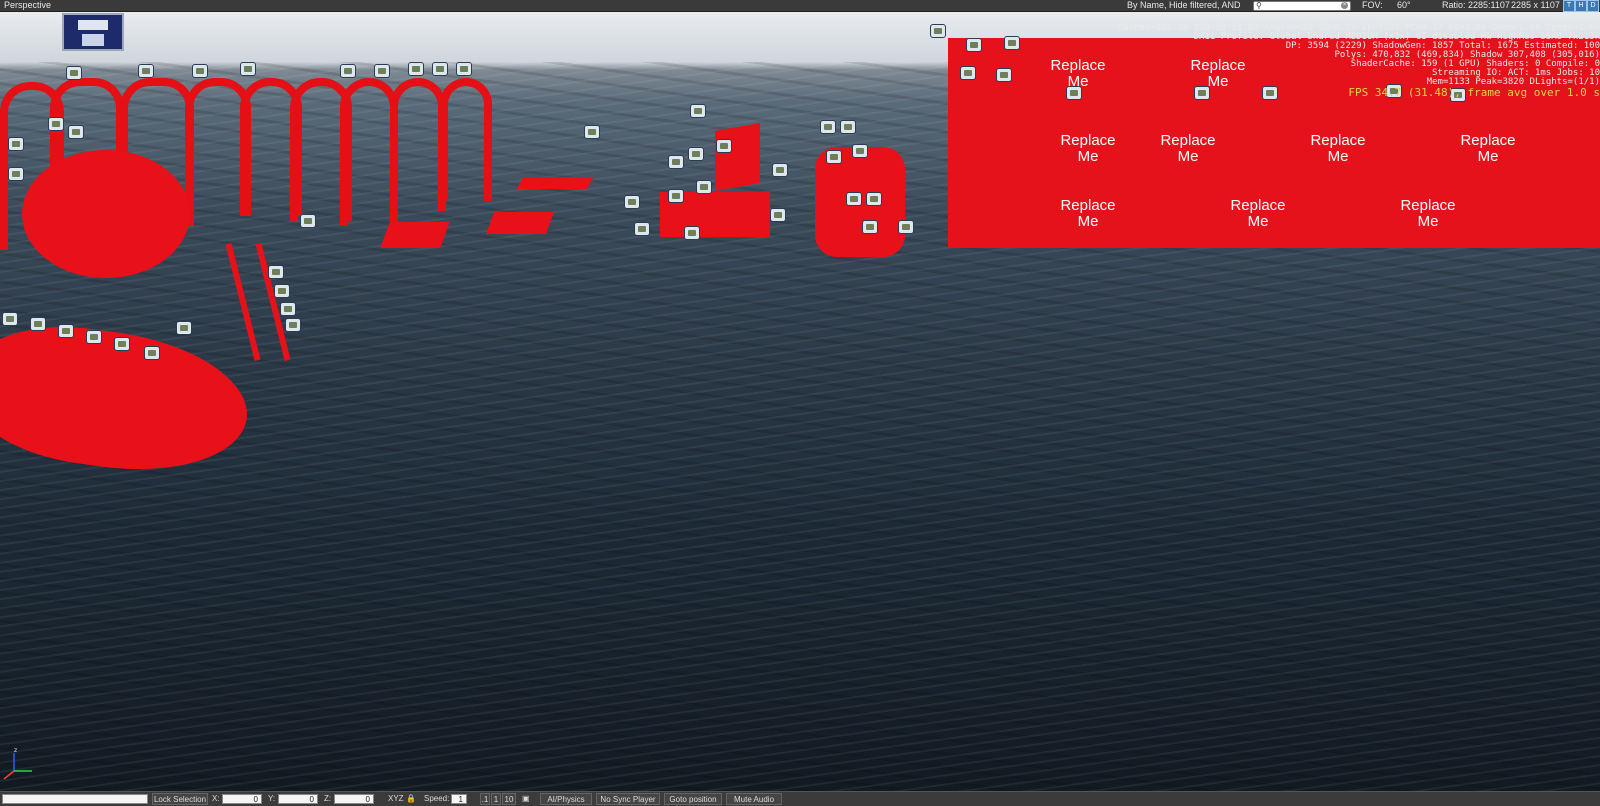  I want to click on no-sync-player-button: No Sync Player, so click(628, 799).